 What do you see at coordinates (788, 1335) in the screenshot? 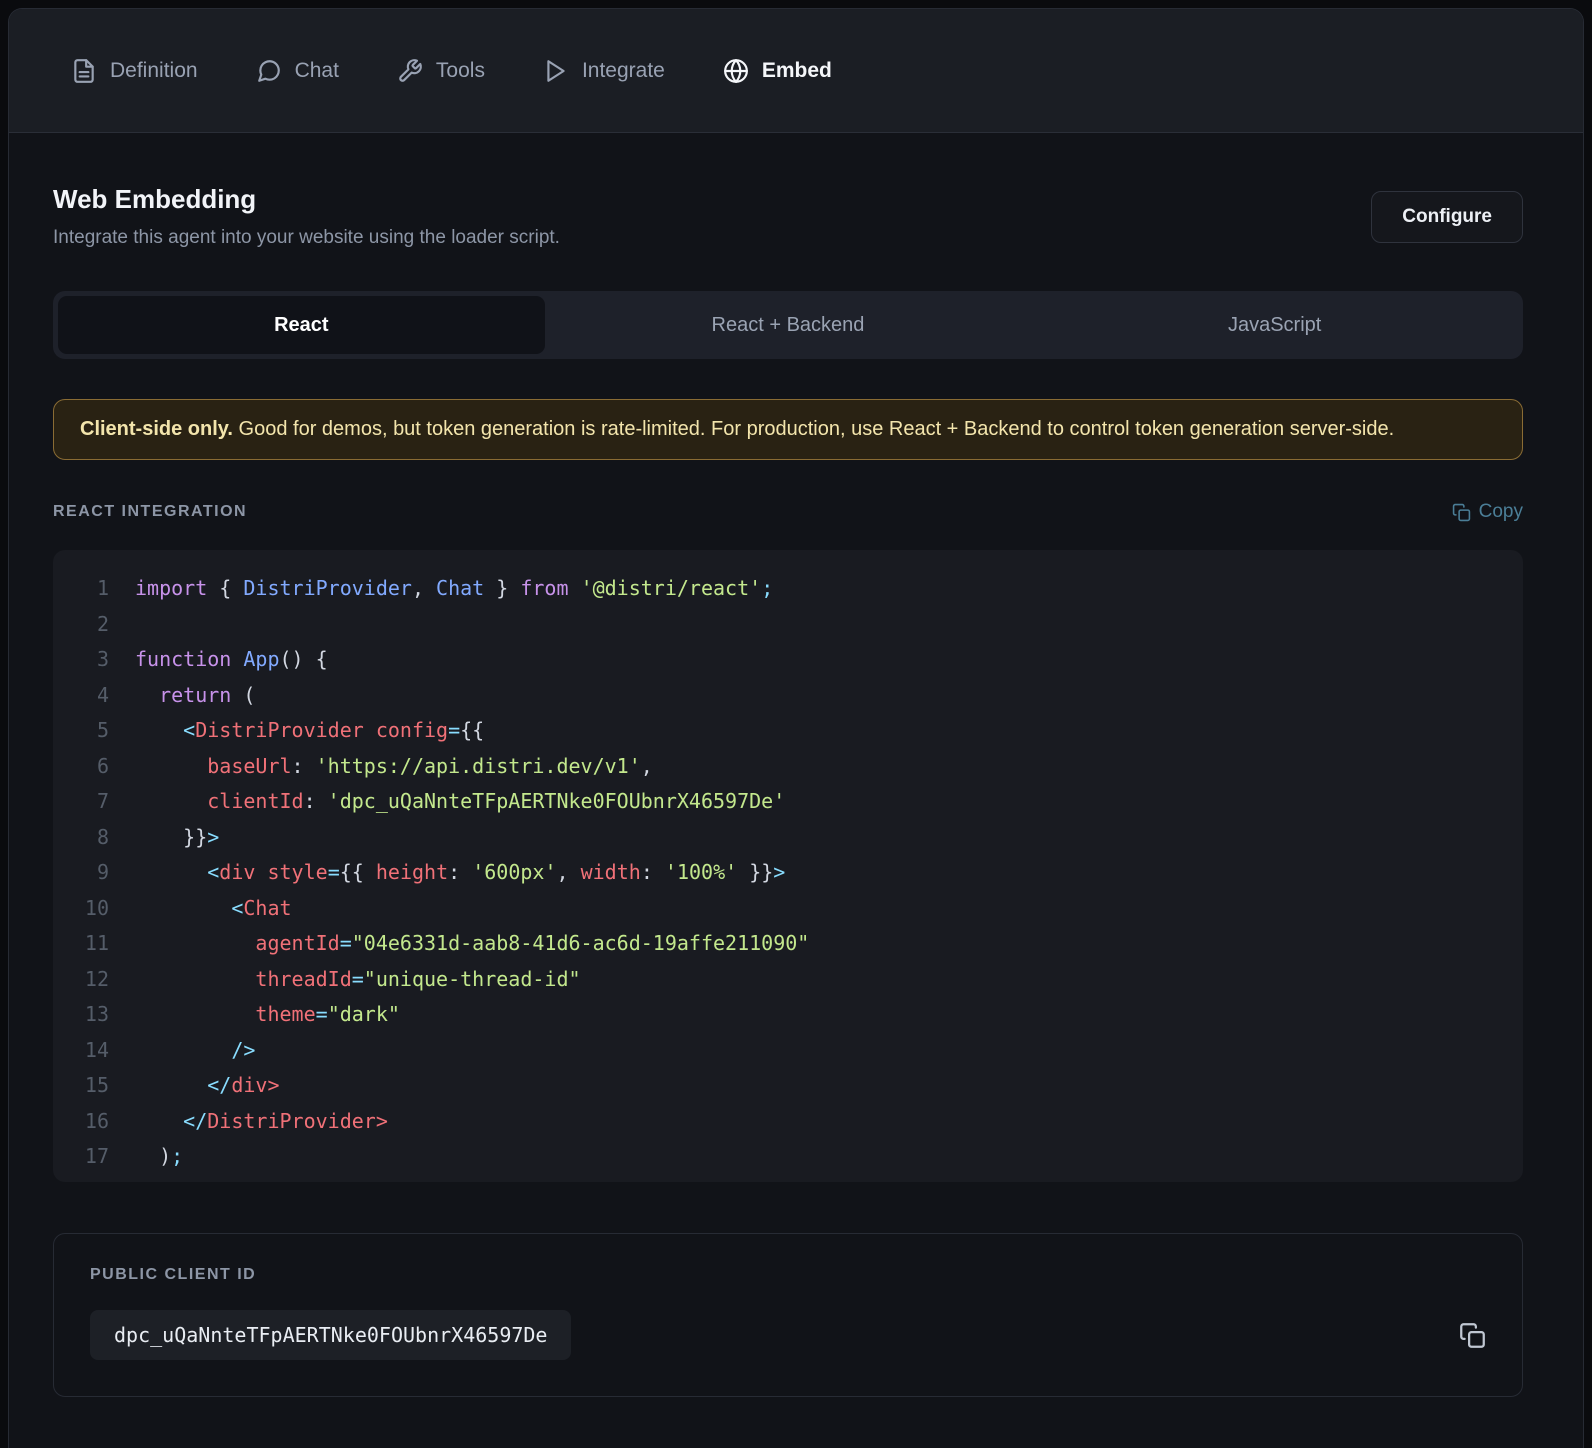
I see `public-client-id-row: dpc_uQaNnteTFpAERTNke0FOUbnrX46597De` at bounding box center [788, 1335].